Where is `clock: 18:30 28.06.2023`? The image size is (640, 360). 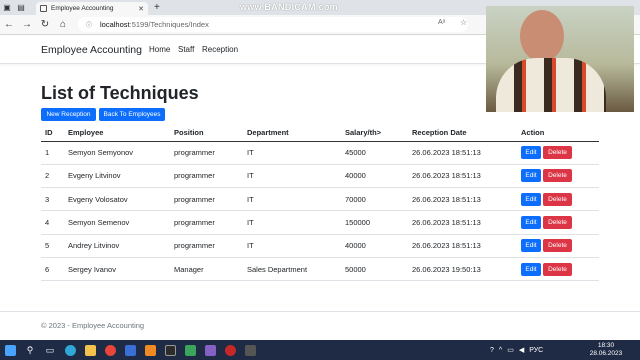
clock: 18:30 28.06.2023 is located at coordinates (606, 350).